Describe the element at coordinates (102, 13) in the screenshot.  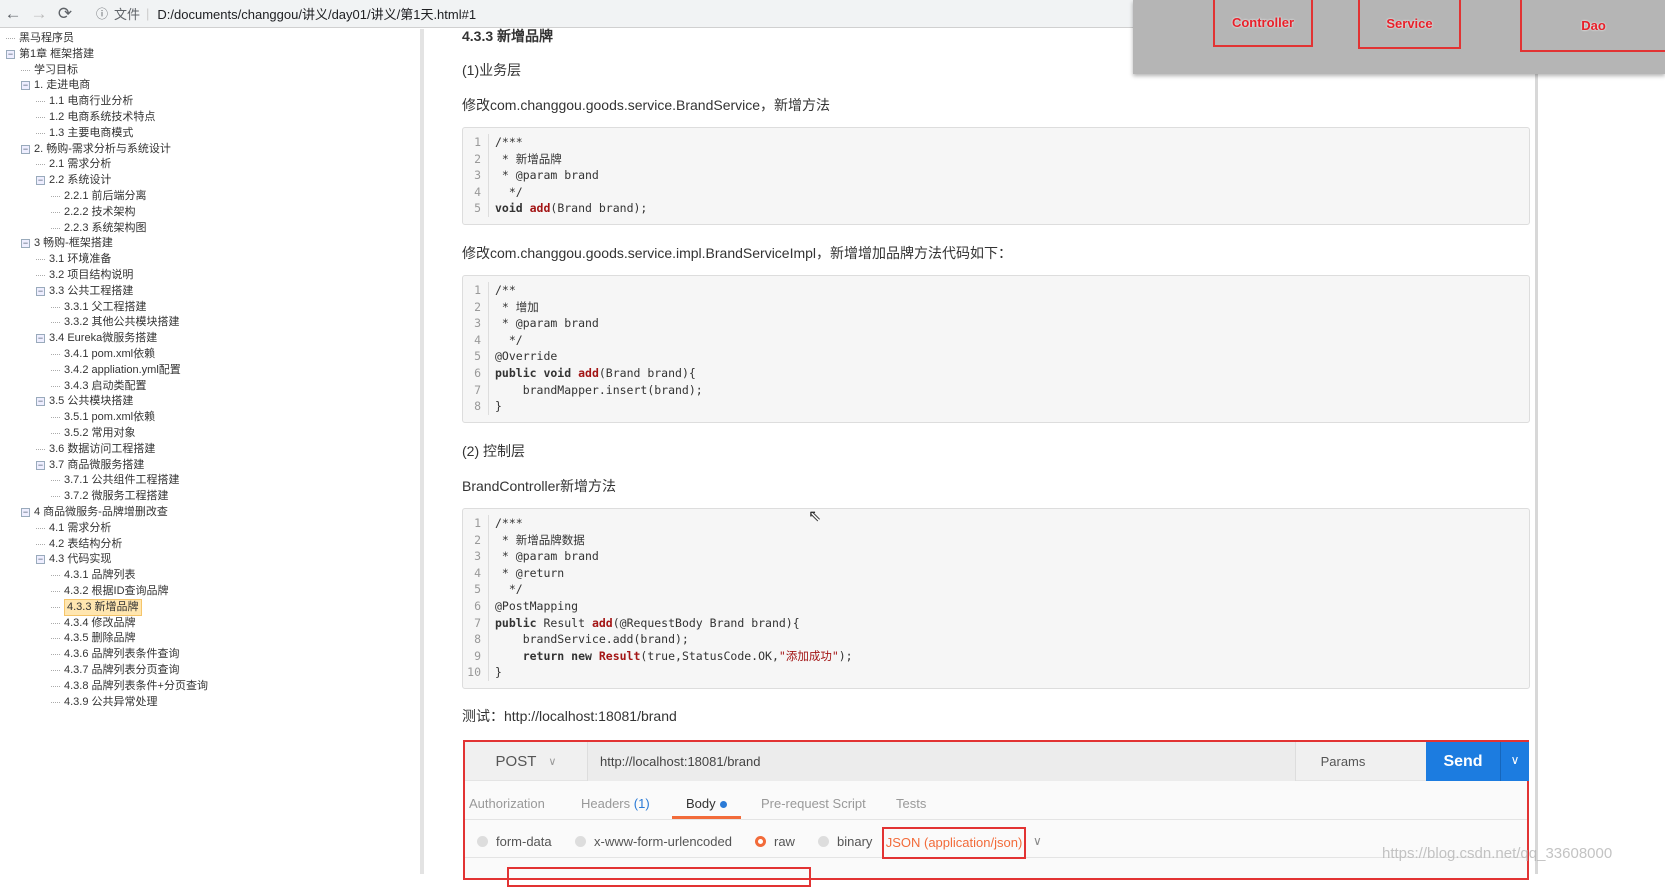
I see `info-icon: ⓘ` at that location.